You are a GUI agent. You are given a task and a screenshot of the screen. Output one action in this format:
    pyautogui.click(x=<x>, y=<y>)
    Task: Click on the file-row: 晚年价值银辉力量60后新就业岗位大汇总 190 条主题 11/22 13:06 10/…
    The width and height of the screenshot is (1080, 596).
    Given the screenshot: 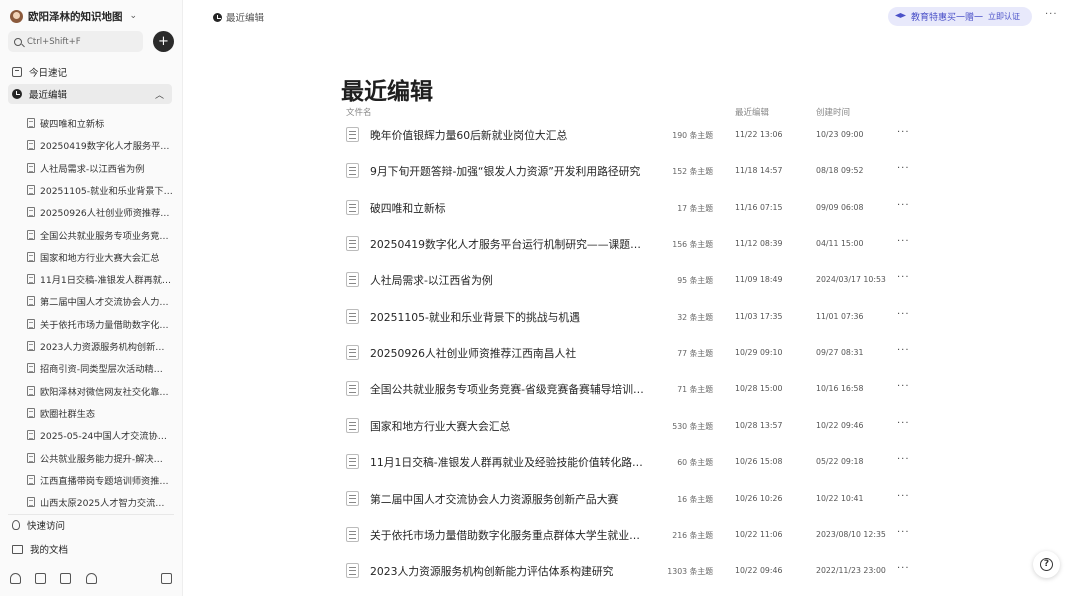 What is the action you would take?
    pyautogui.click(x=631, y=135)
    